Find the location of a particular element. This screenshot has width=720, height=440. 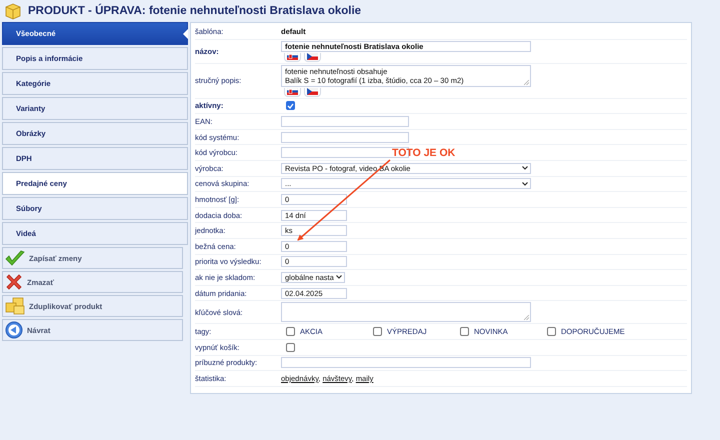

page-title: PRODUKT - ÚPRAVA: fotenie nehnuteľnosti Bratislava okolie is located at coordinates (195, 10).